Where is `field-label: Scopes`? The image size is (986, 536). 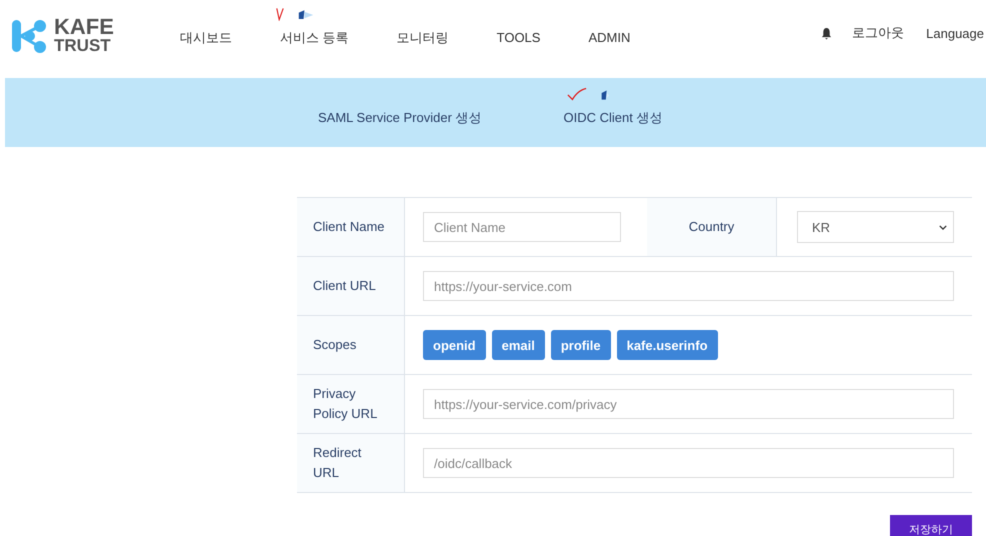
field-label: Scopes is located at coordinates (334, 345).